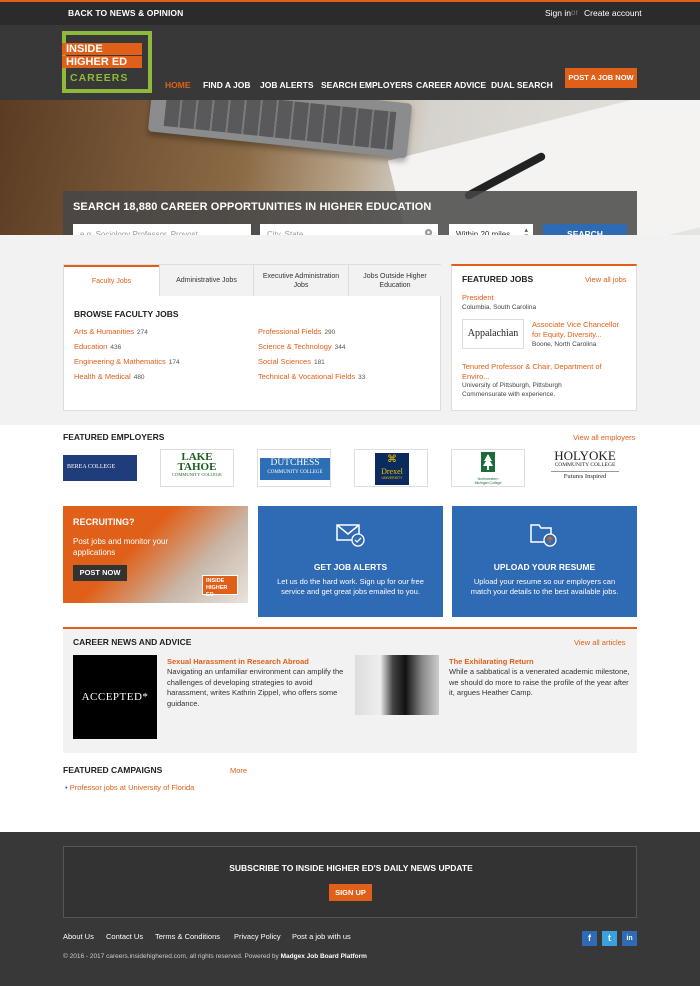  I want to click on employer-logo-lake-tahoe: LAKE TAHOE COMMUNITY COLLEGE, so click(197, 468).